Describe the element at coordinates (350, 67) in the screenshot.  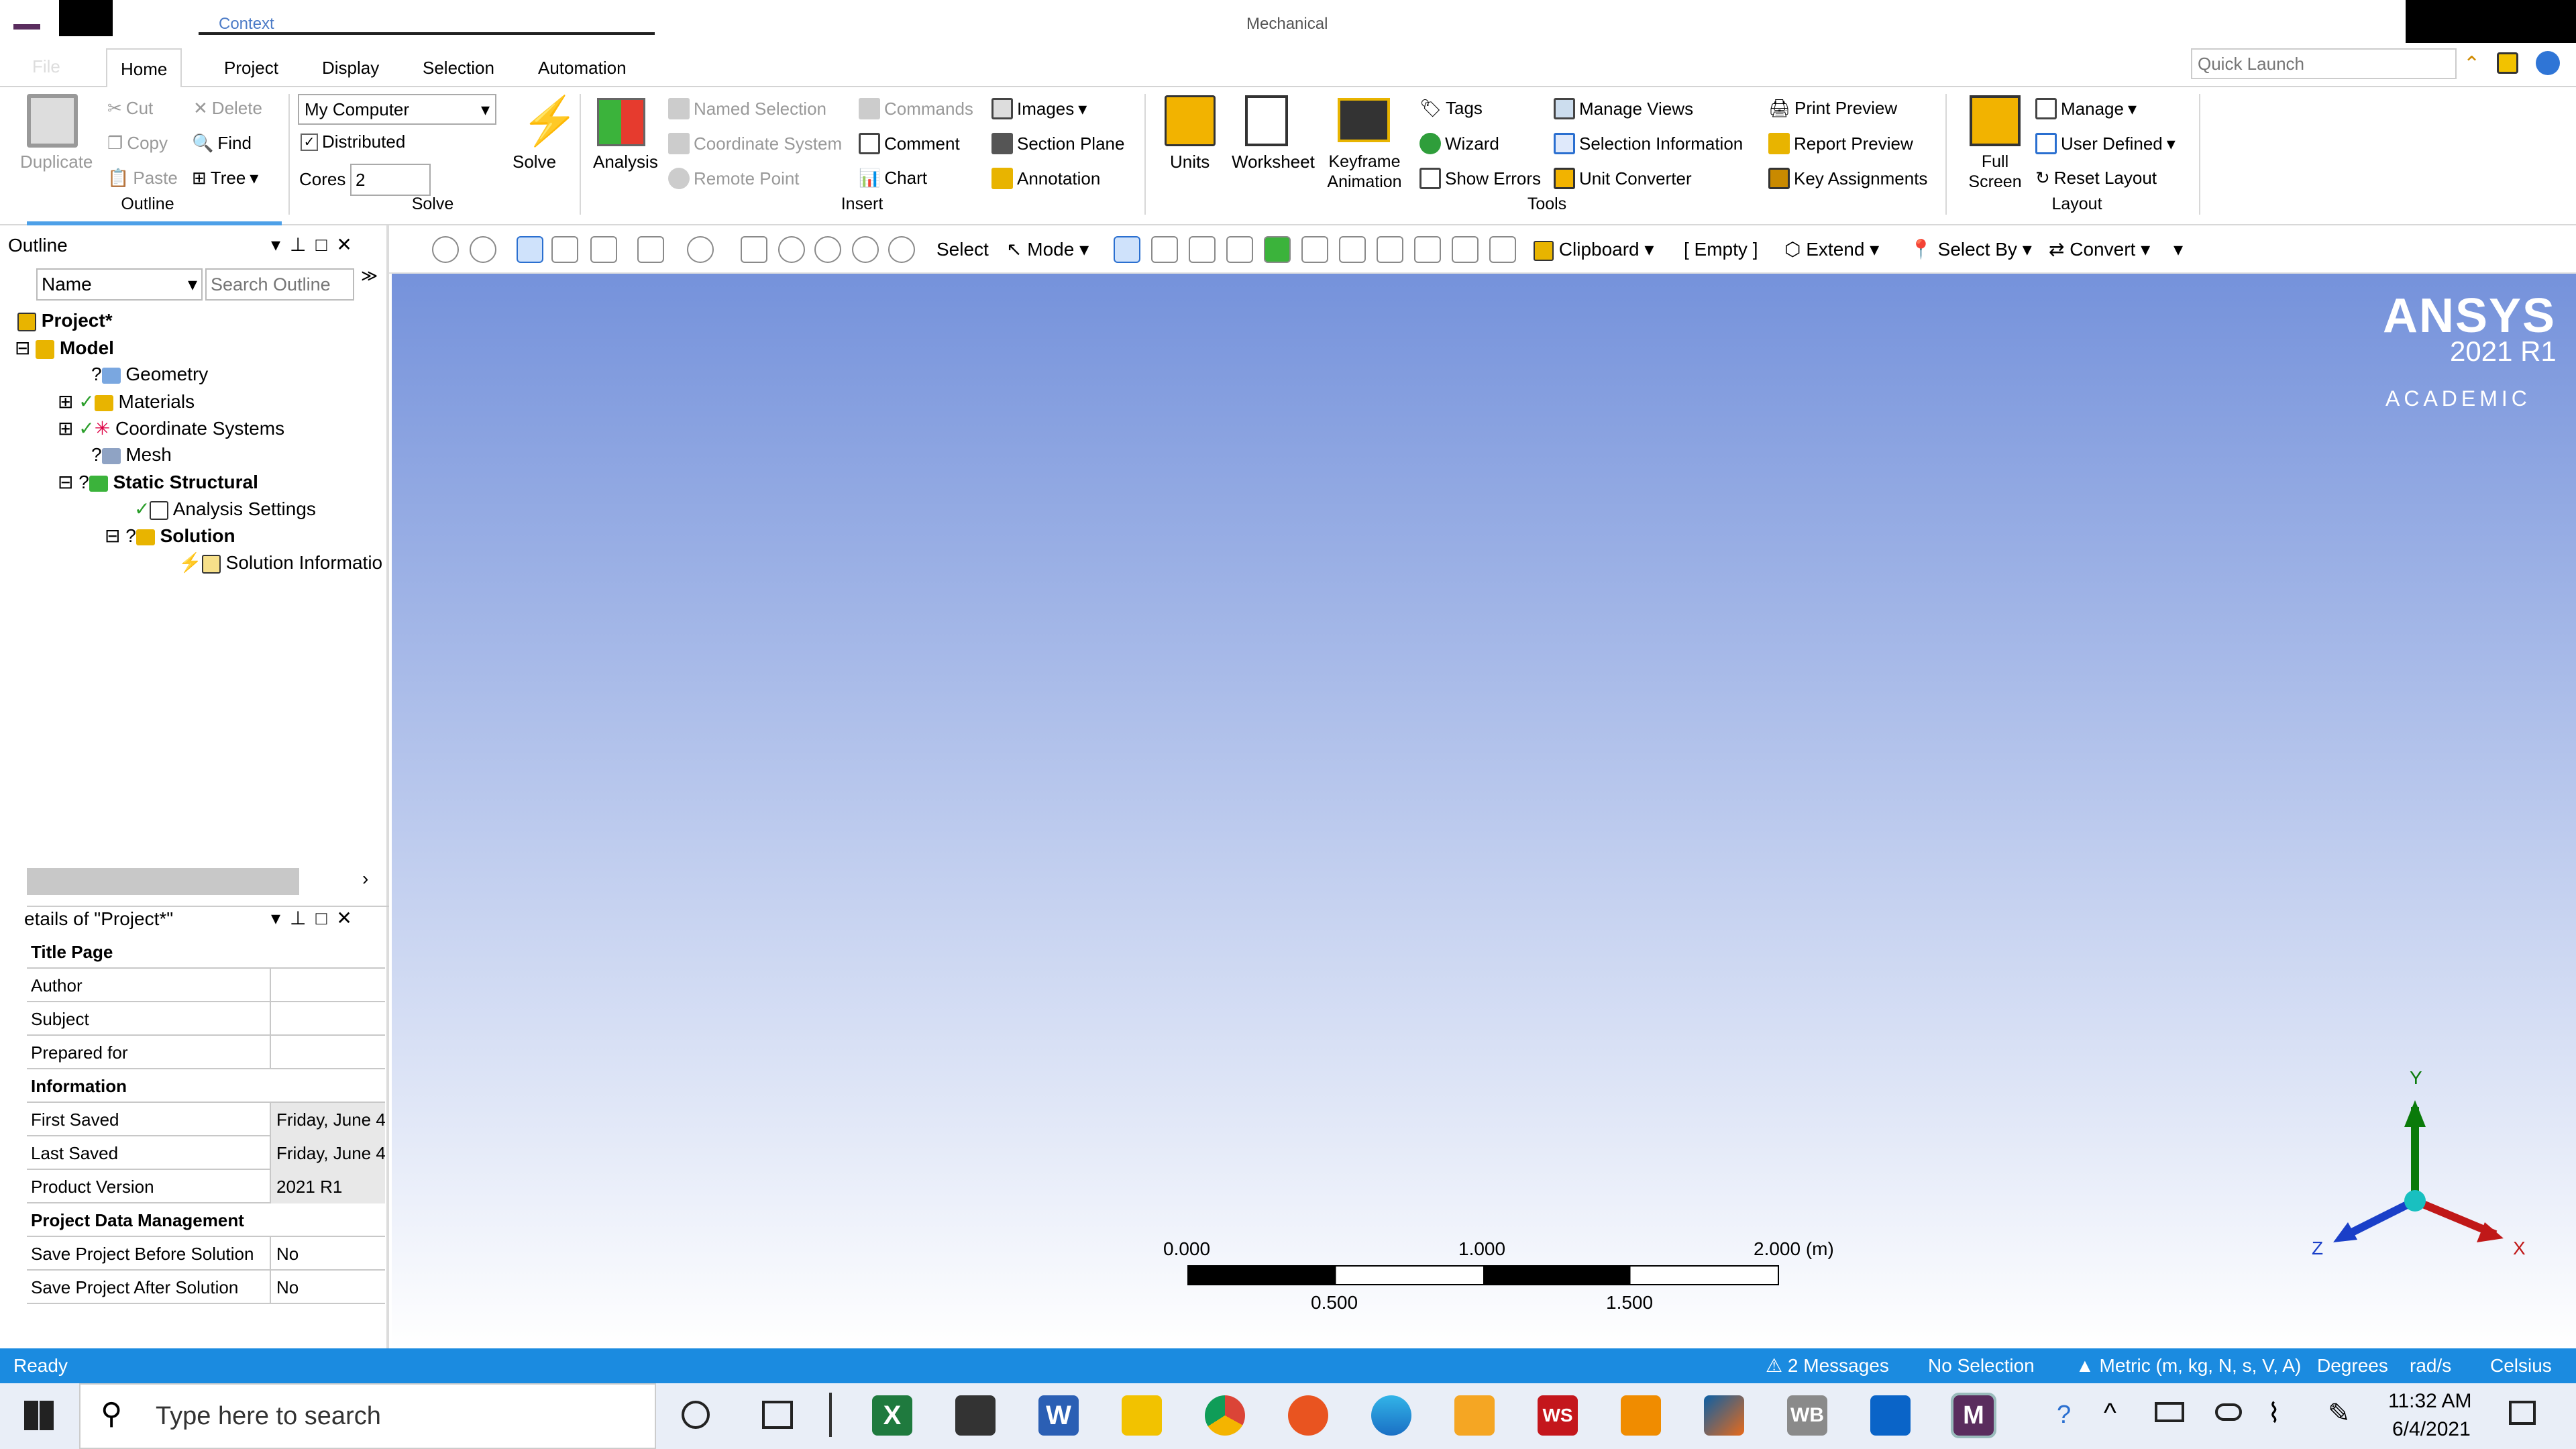
I see `tab-display: Display` at that location.